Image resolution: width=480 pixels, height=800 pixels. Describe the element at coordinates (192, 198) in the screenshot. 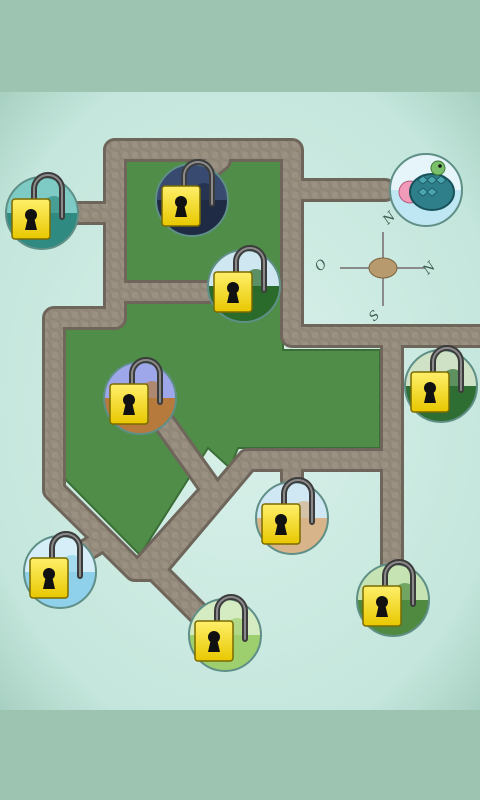

I see `level-node-night-scene` at that location.